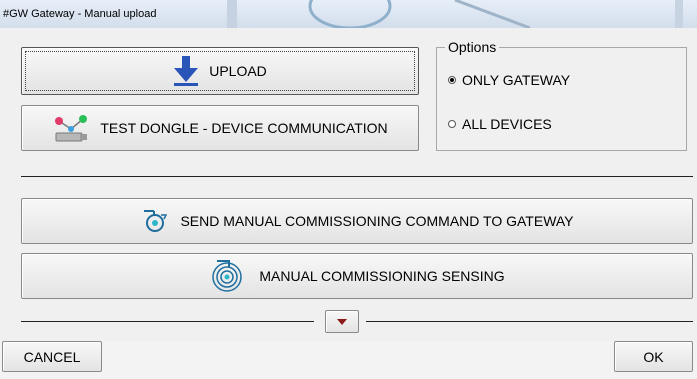 This screenshot has height=379, width=697. I want to click on separator-line, so click(357, 176).